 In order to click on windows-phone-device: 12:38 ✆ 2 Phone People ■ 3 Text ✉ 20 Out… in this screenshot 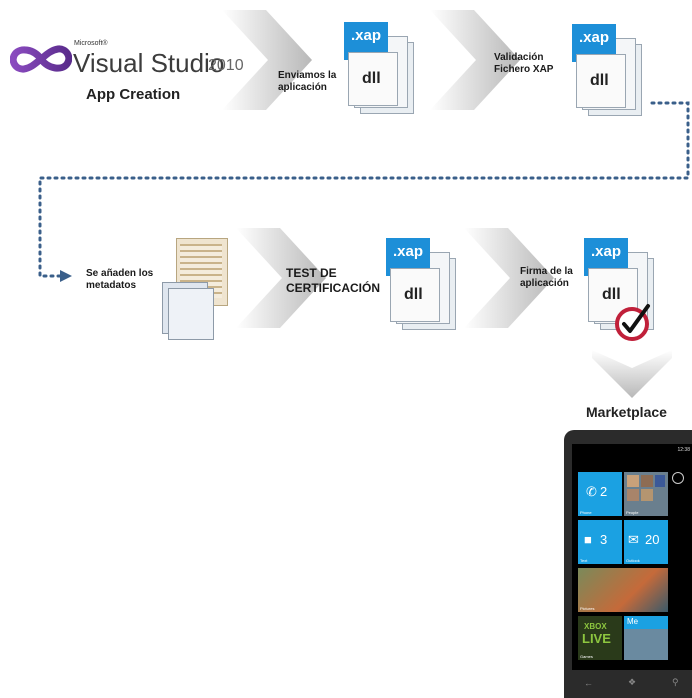, I will do `click(628, 564)`.